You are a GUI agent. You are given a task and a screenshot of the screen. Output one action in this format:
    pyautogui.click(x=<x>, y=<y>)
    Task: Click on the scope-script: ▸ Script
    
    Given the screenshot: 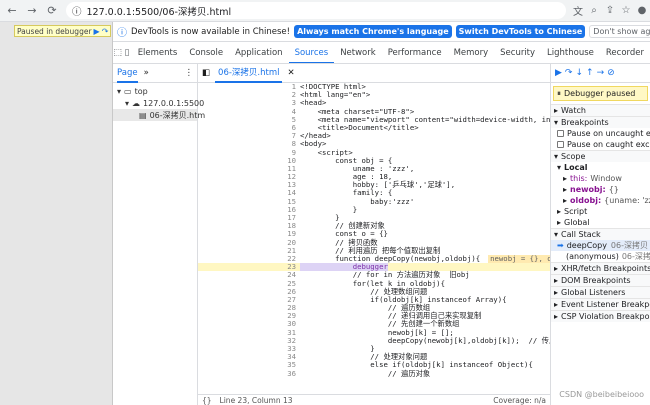 What is the action you would take?
    pyautogui.click(x=600, y=211)
    